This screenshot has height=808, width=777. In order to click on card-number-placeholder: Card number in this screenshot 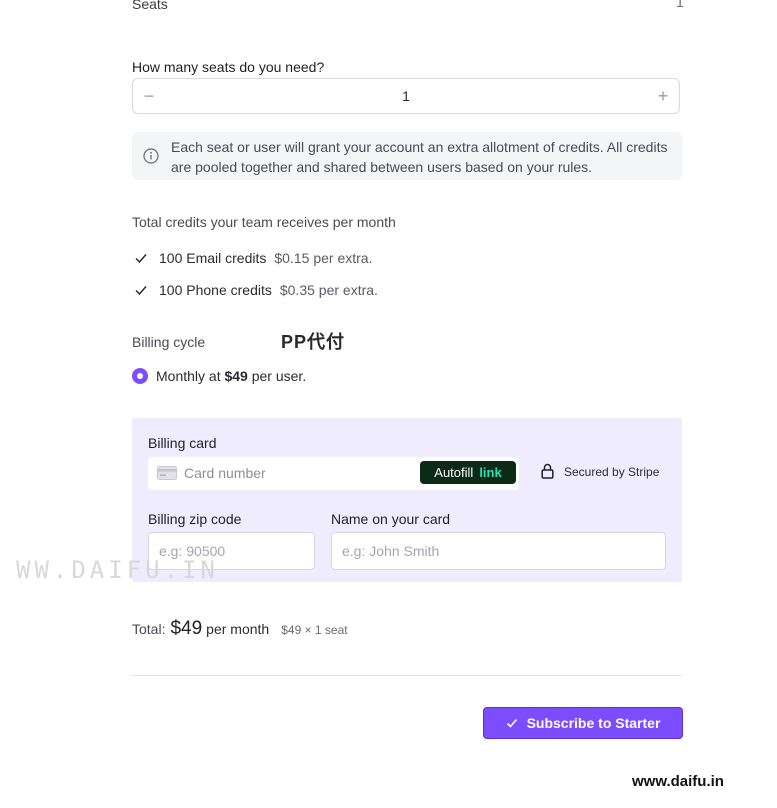, I will do `click(225, 473)`.